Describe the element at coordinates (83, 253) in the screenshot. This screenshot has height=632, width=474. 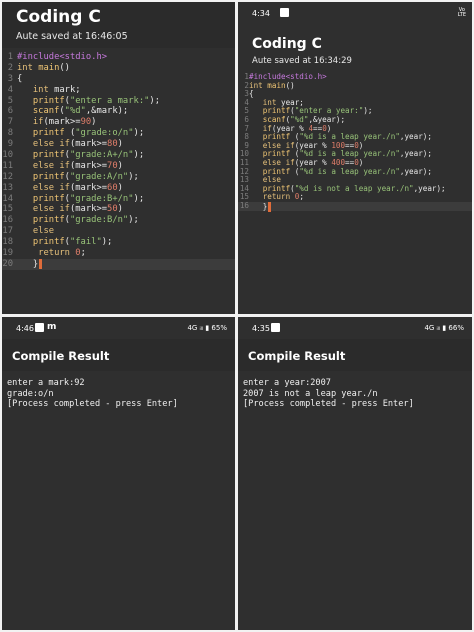
I see `code-token: ;` at that location.